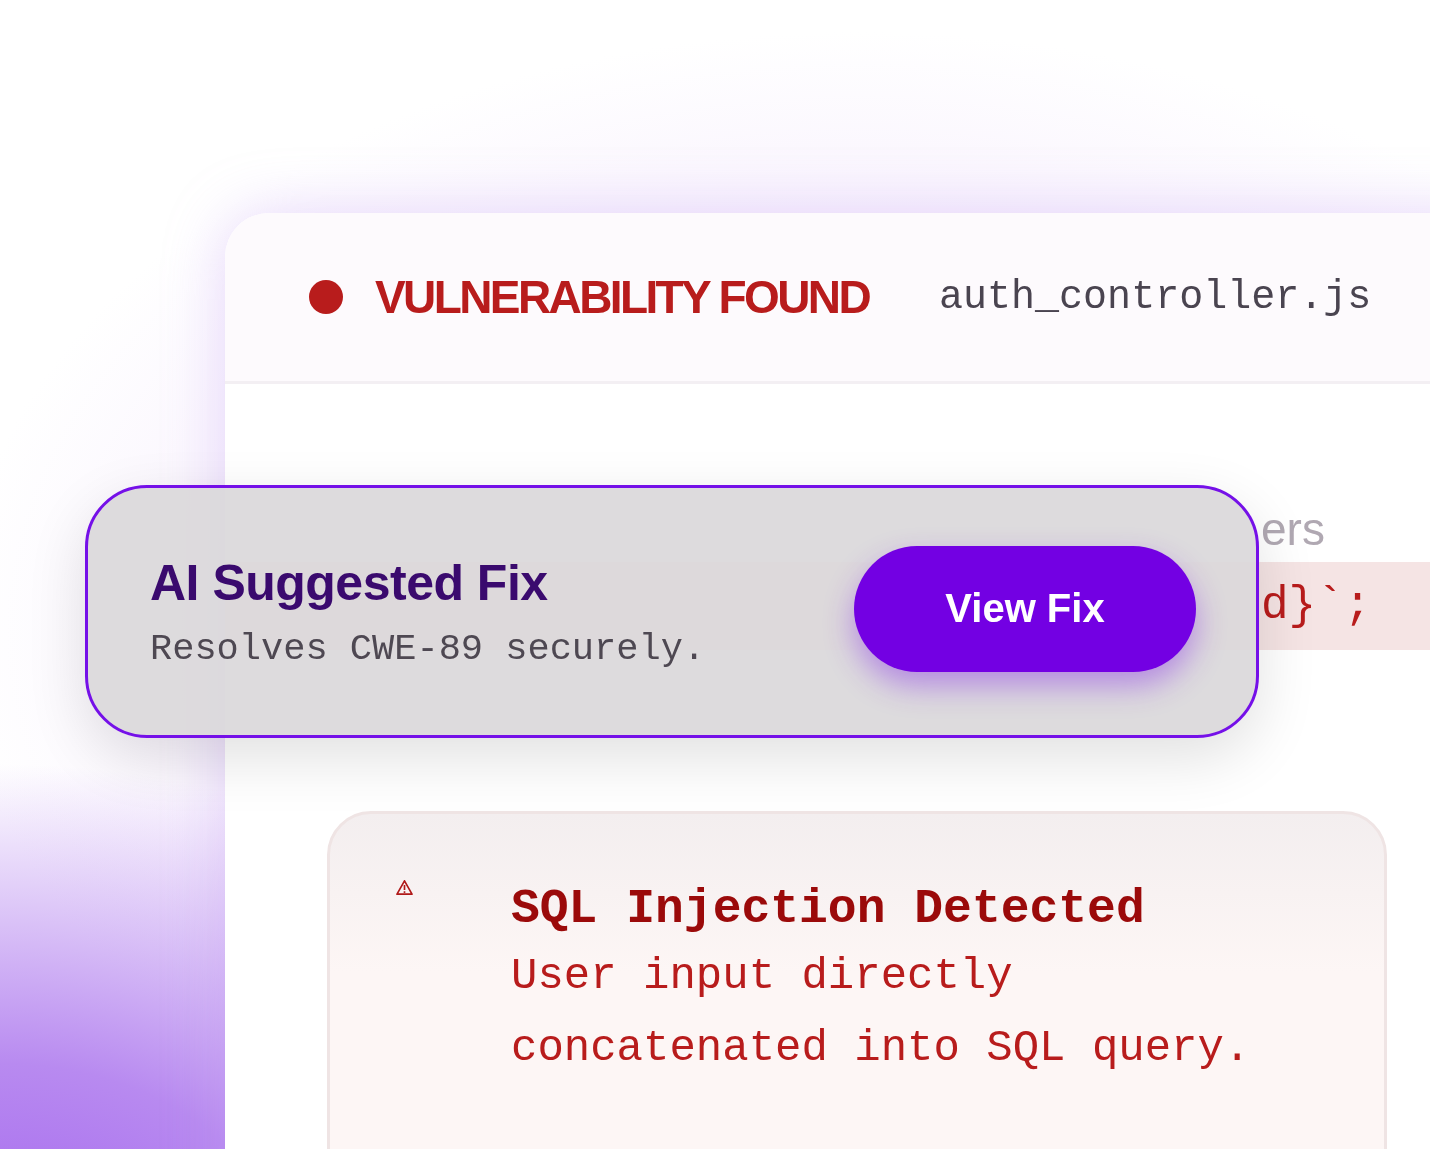 The image size is (1430, 1149). I want to click on status-label: VULNERABILITY FOUND, so click(622, 297).